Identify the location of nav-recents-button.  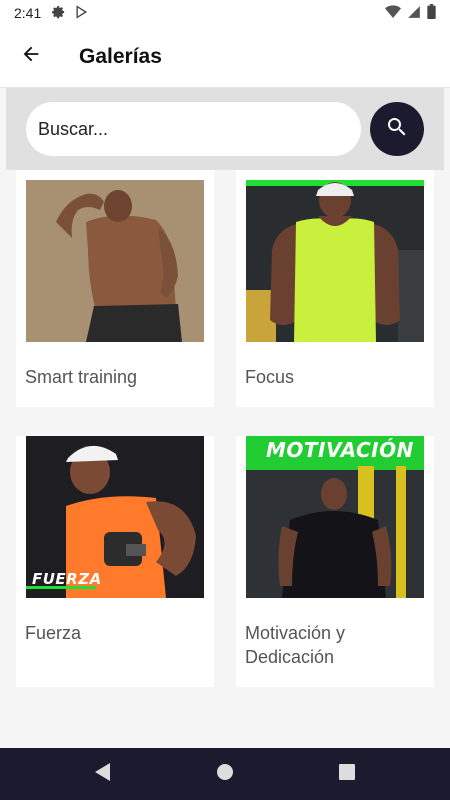
(347, 774).